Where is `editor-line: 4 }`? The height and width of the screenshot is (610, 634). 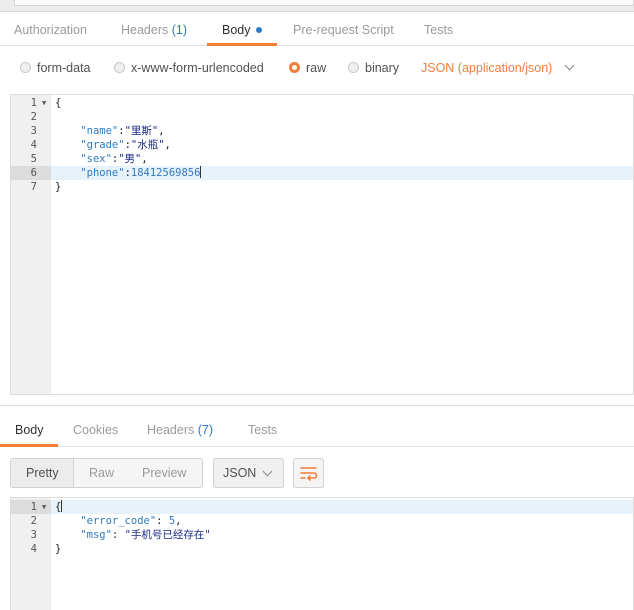 editor-line: 4 } is located at coordinates (322, 549).